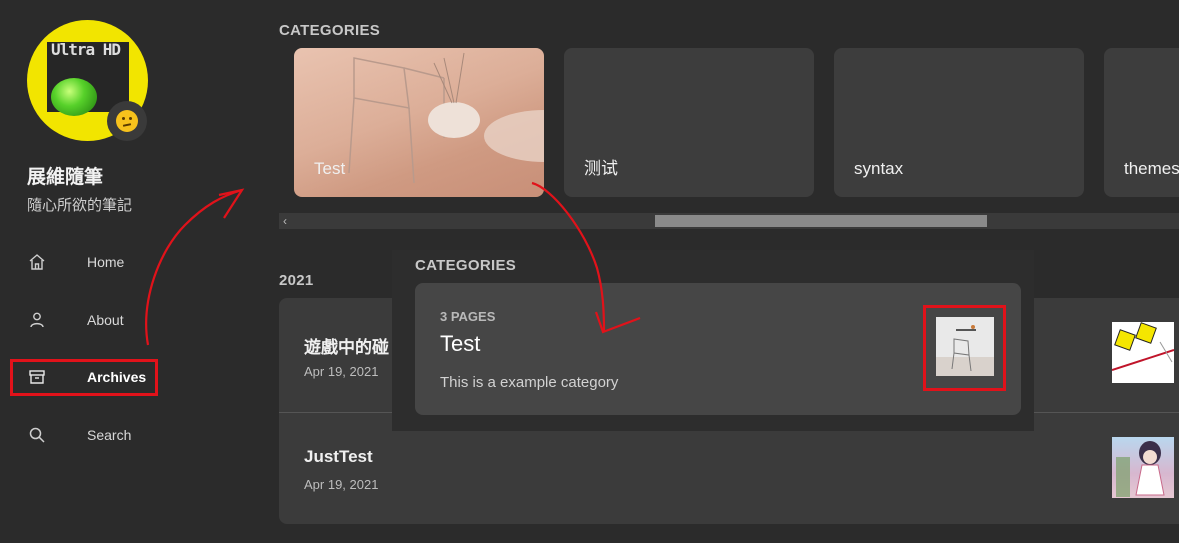 This screenshot has width=1179, height=543. Describe the element at coordinates (296, 280) in the screenshot. I see `year-heading: 2021` at that location.